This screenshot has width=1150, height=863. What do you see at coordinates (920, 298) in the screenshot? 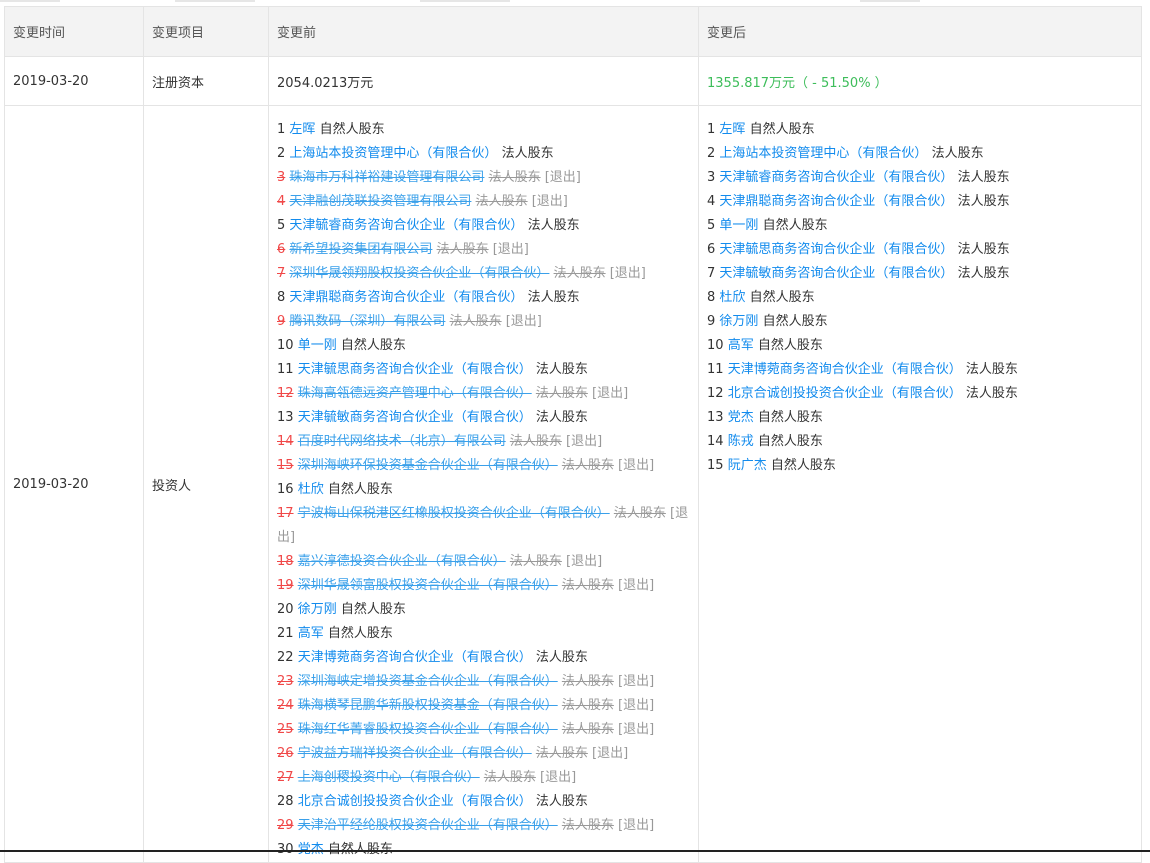
I see `investor-entry: 8 杜欣 自然人股东` at bounding box center [920, 298].